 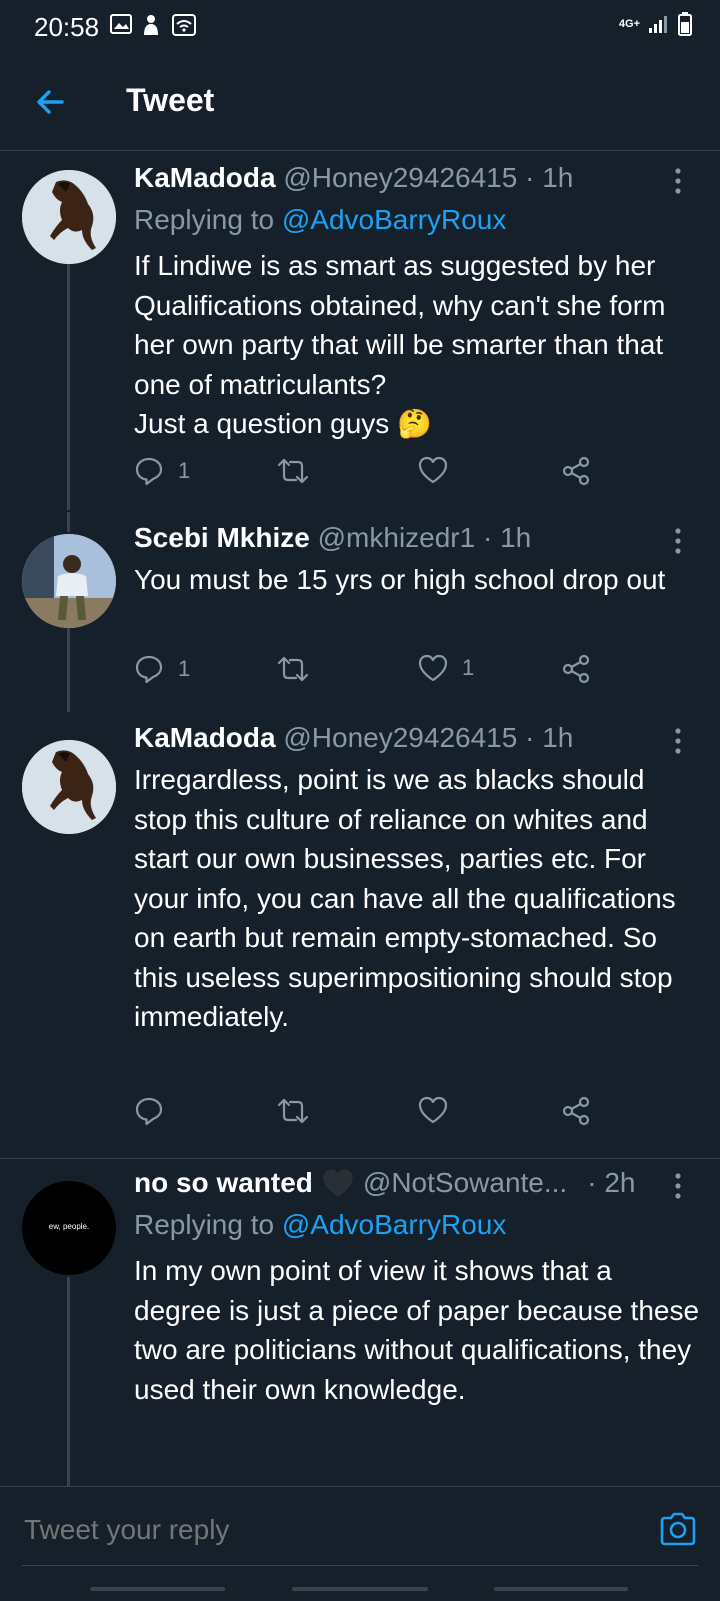 What do you see at coordinates (360, 1565) in the screenshot?
I see `reply-input-underline` at bounding box center [360, 1565].